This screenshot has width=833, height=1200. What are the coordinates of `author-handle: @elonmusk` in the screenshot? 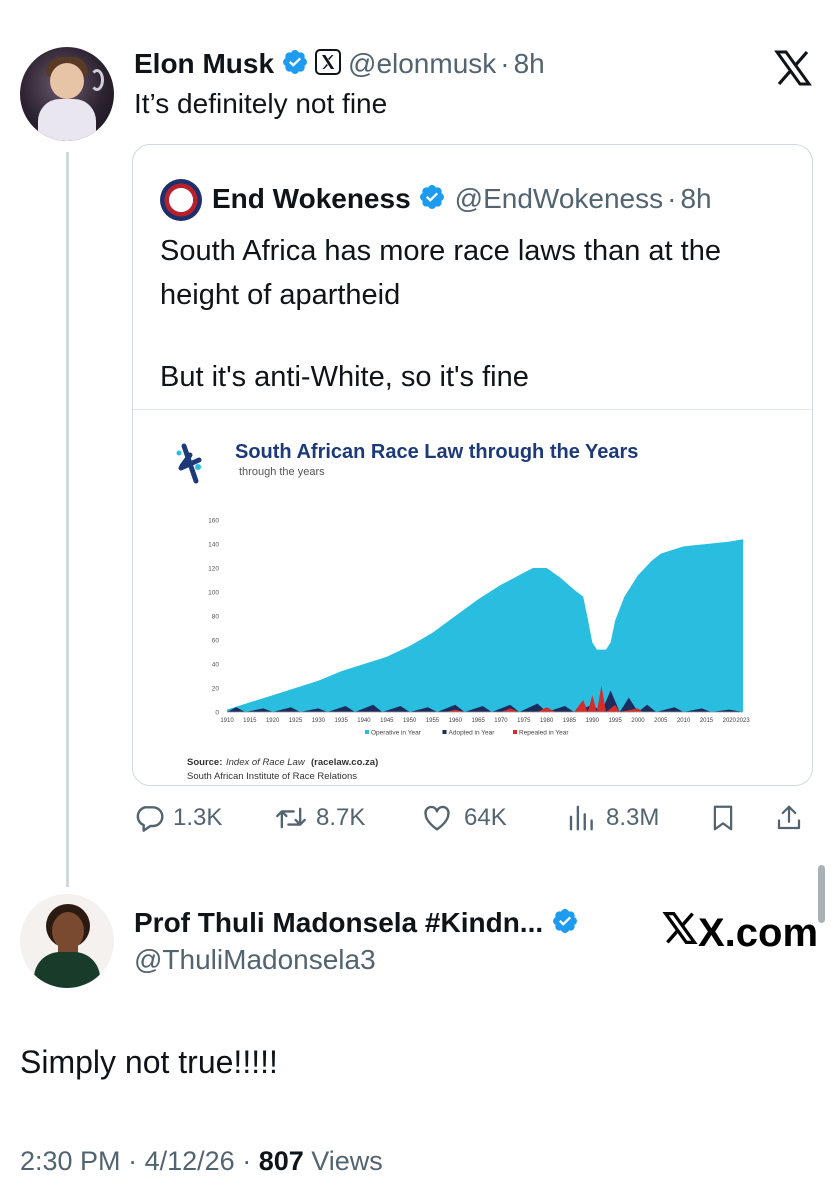 It's located at (422, 64).